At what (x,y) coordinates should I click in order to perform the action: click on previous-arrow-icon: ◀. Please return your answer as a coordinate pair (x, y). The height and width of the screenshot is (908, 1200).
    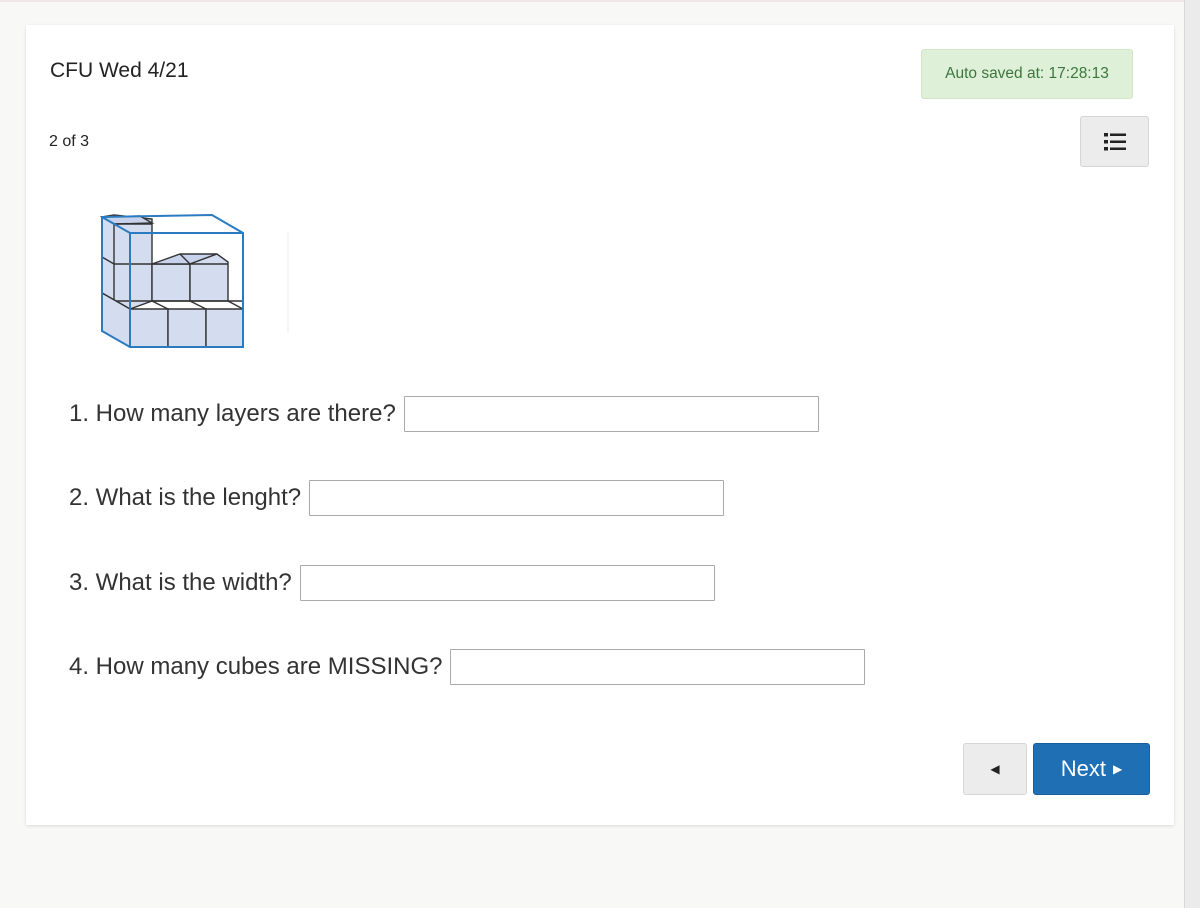
    Looking at the image, I should click on (995, 769).